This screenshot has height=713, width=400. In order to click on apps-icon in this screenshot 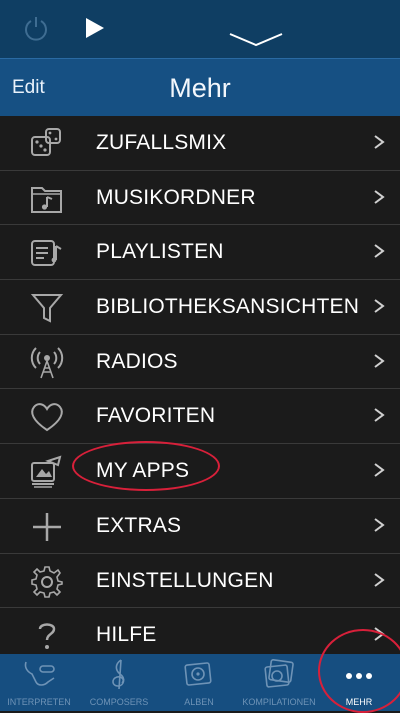, I will do `click(46, 471)`.